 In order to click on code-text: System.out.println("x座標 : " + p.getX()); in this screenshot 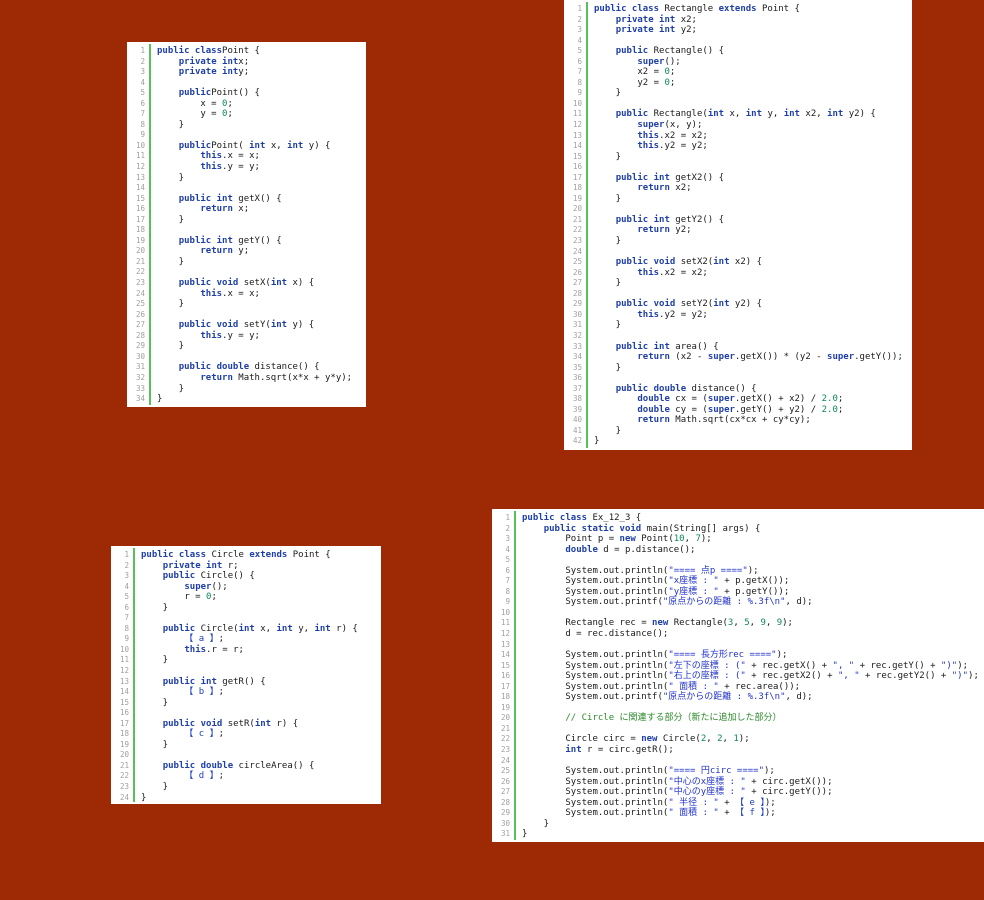, I will do `click(655, 581)`.